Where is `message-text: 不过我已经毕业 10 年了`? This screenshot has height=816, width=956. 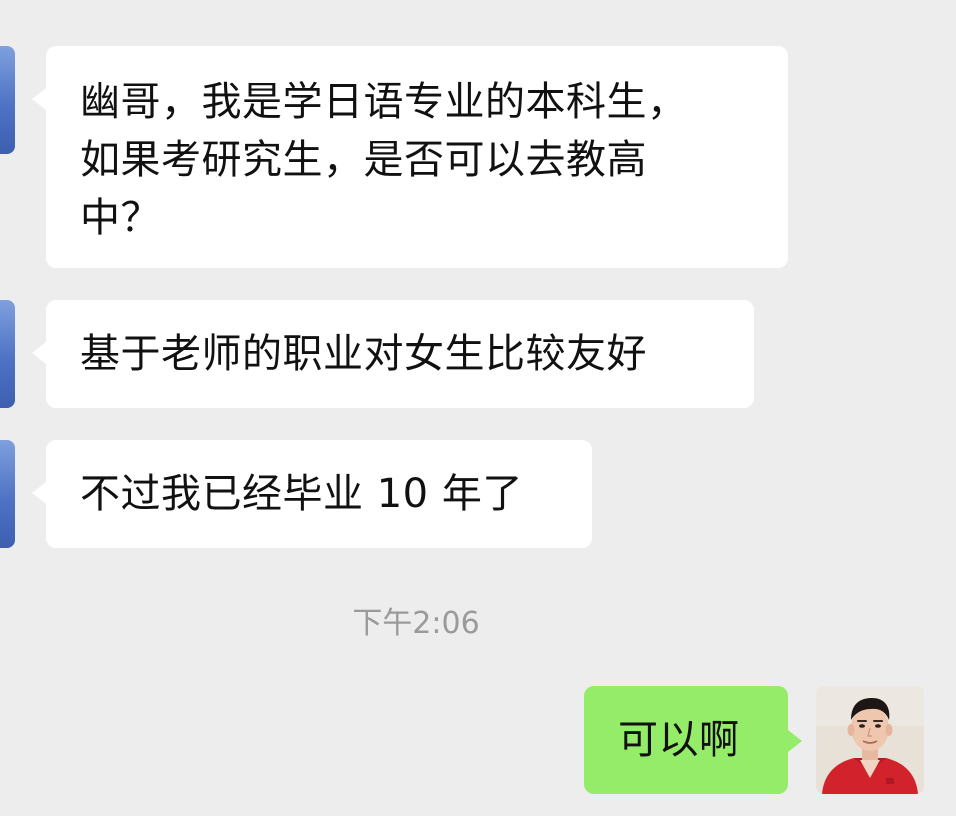 message-text: 不过我已经毕业 10 年了 is located at coordinates (301, 494).